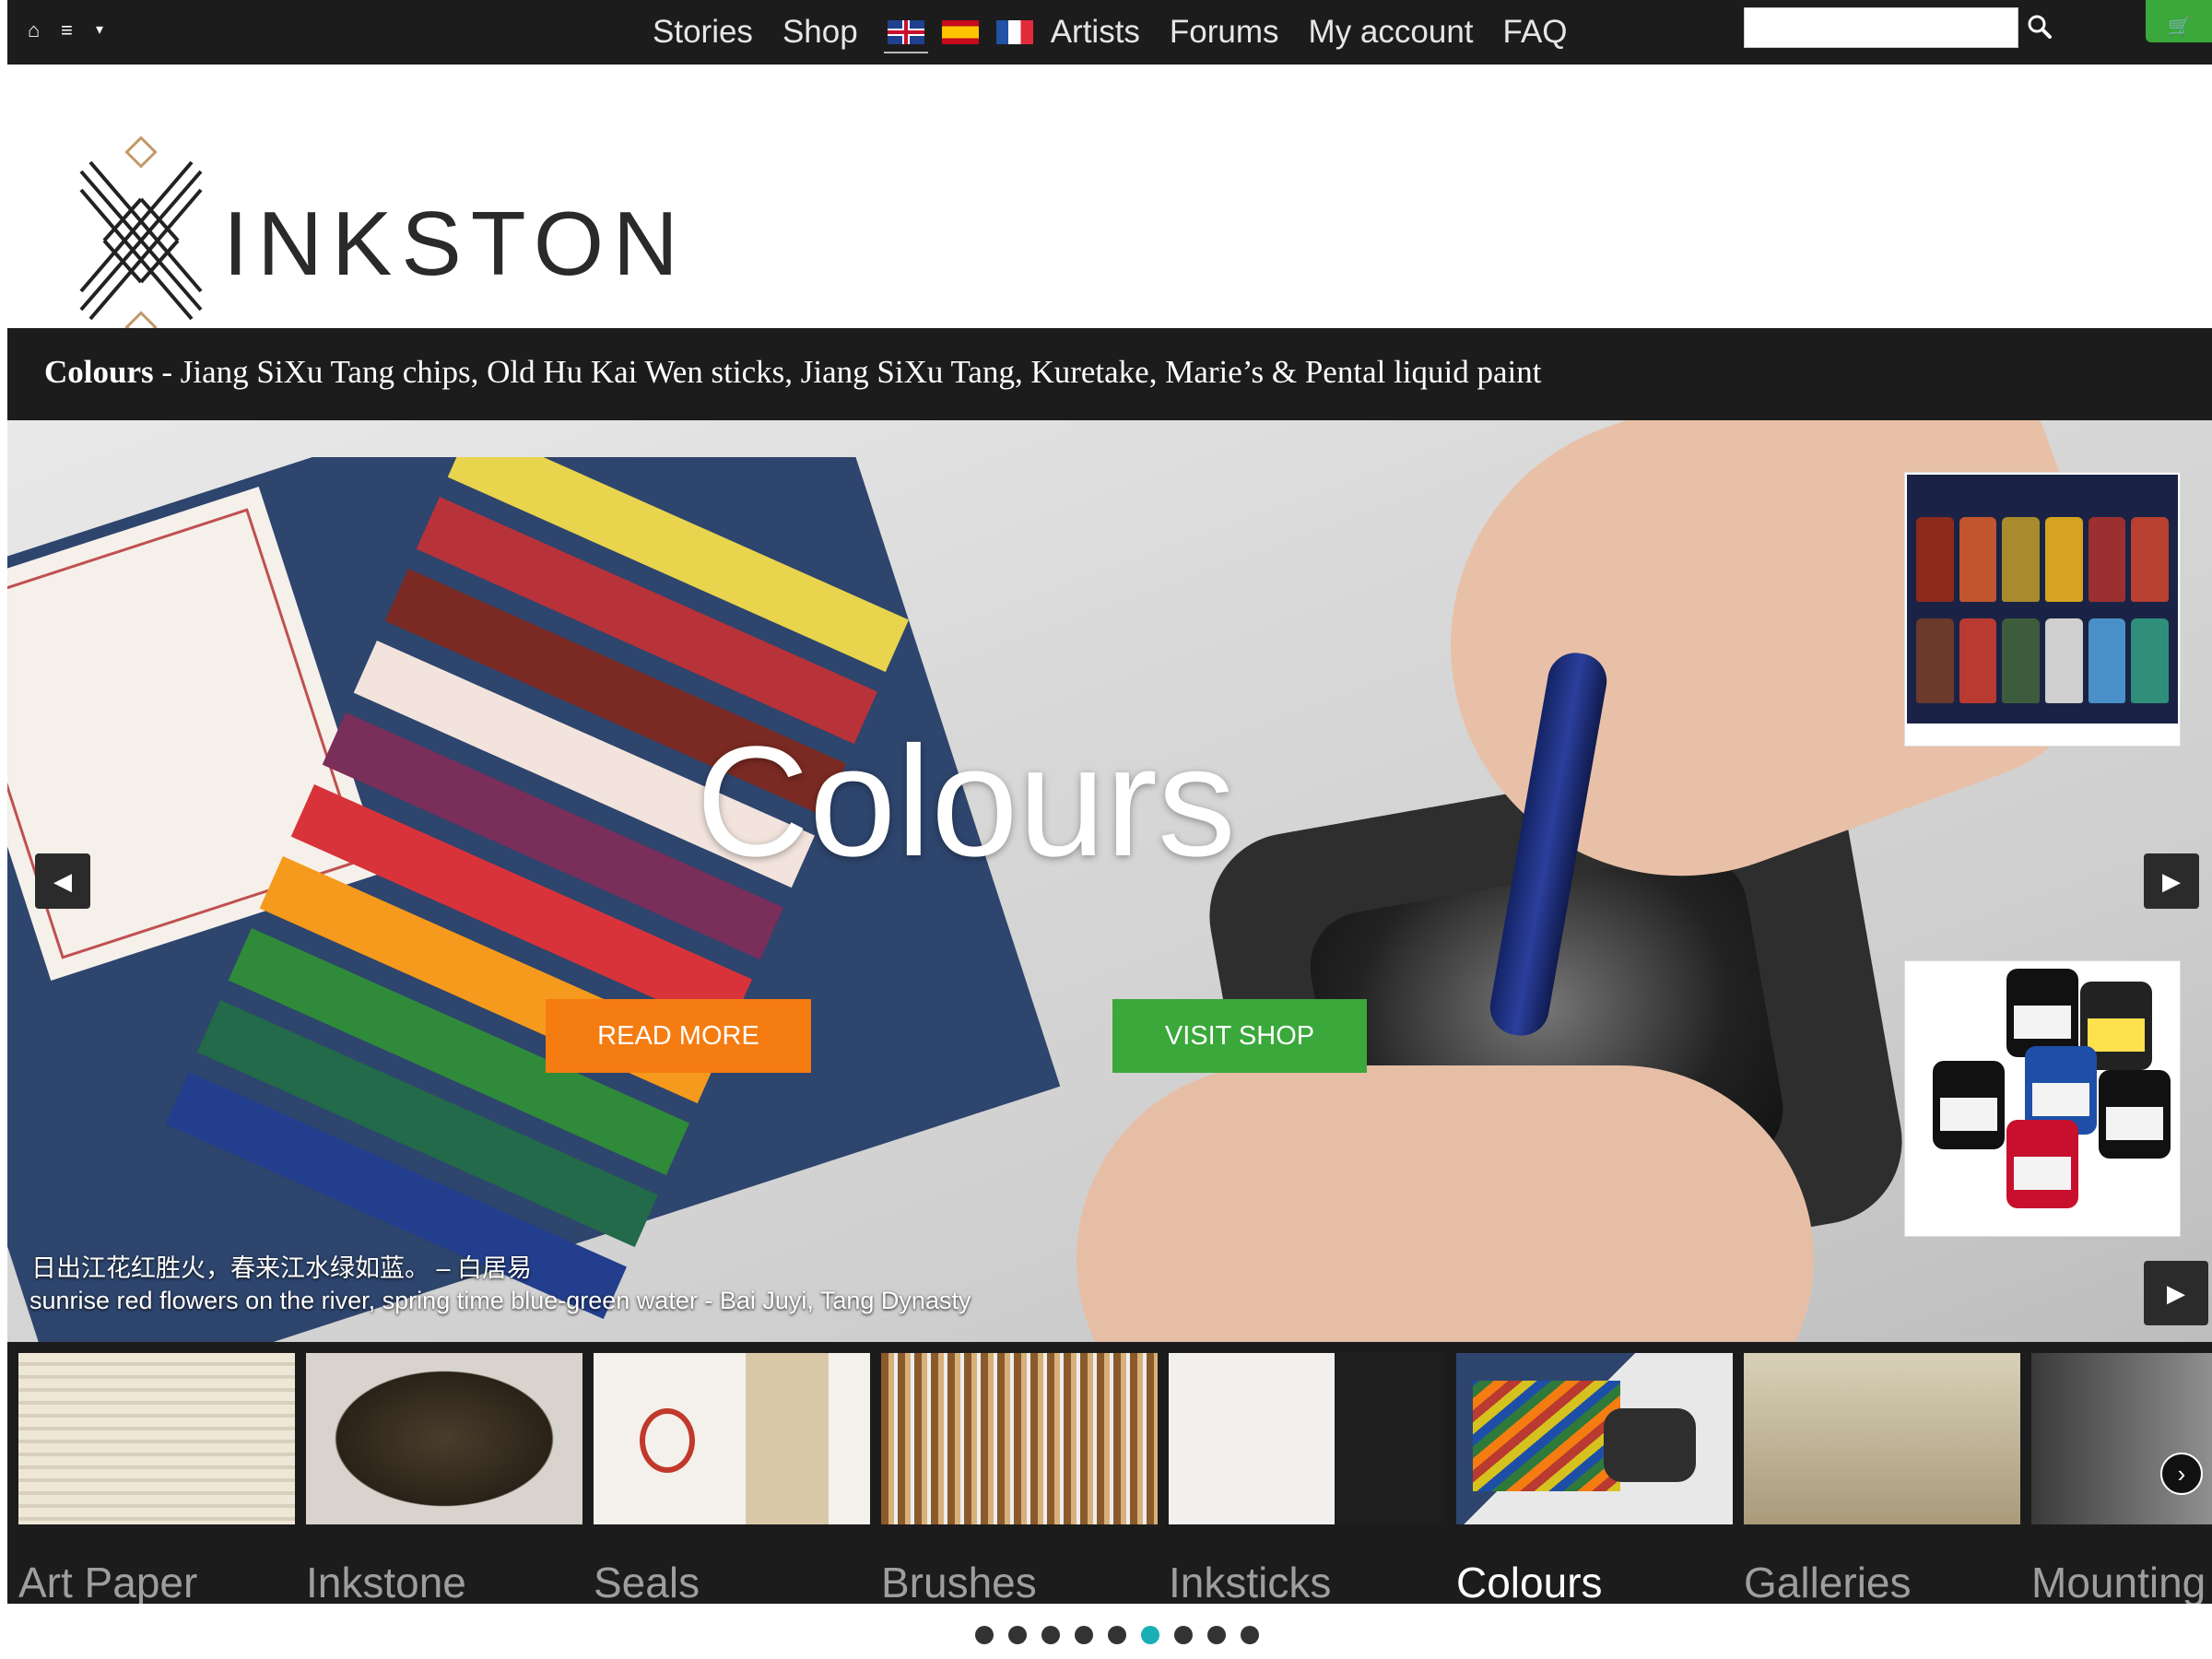 This screenshot has width=2212, height=1659. Describe the element at coordinates (1881, 27) in the screenshot. I see `search-input` at that location.